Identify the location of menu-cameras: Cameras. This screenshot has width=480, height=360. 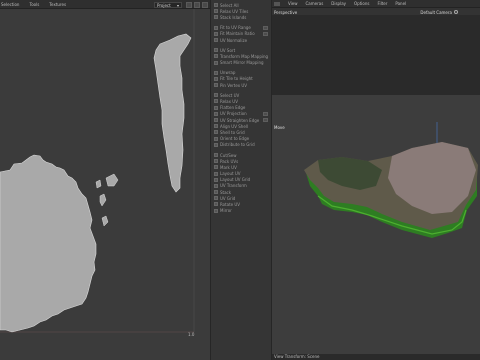
(315, 3).